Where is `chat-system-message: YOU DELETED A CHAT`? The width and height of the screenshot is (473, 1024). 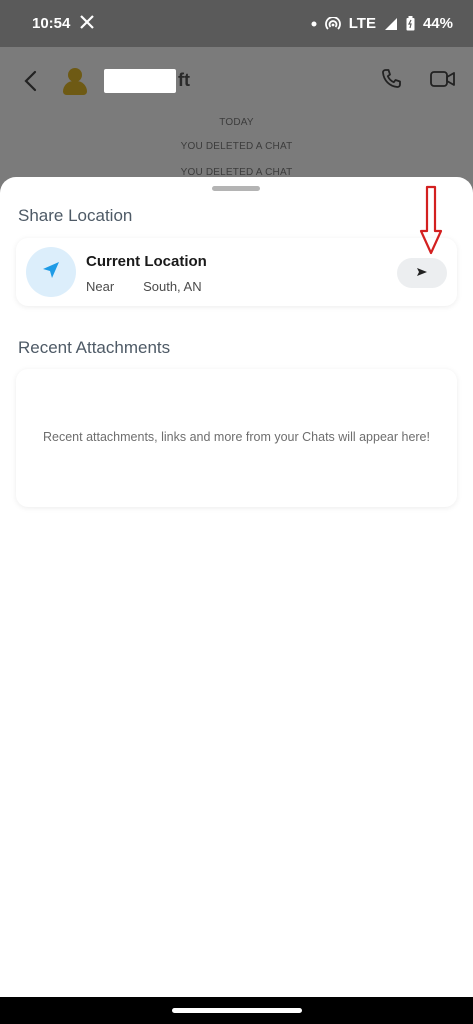
chat-system-message: YOU DELETED A CHAT is located at coordinates (236, 146).